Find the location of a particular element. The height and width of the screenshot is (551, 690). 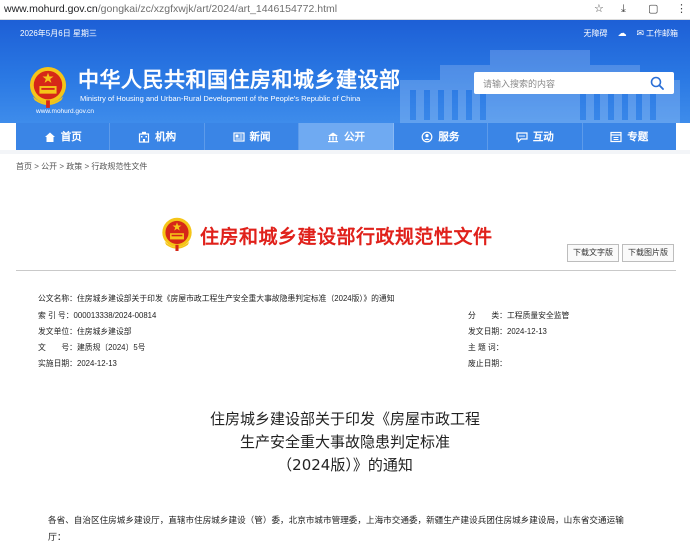

divider is located at coordinates (346, 270).